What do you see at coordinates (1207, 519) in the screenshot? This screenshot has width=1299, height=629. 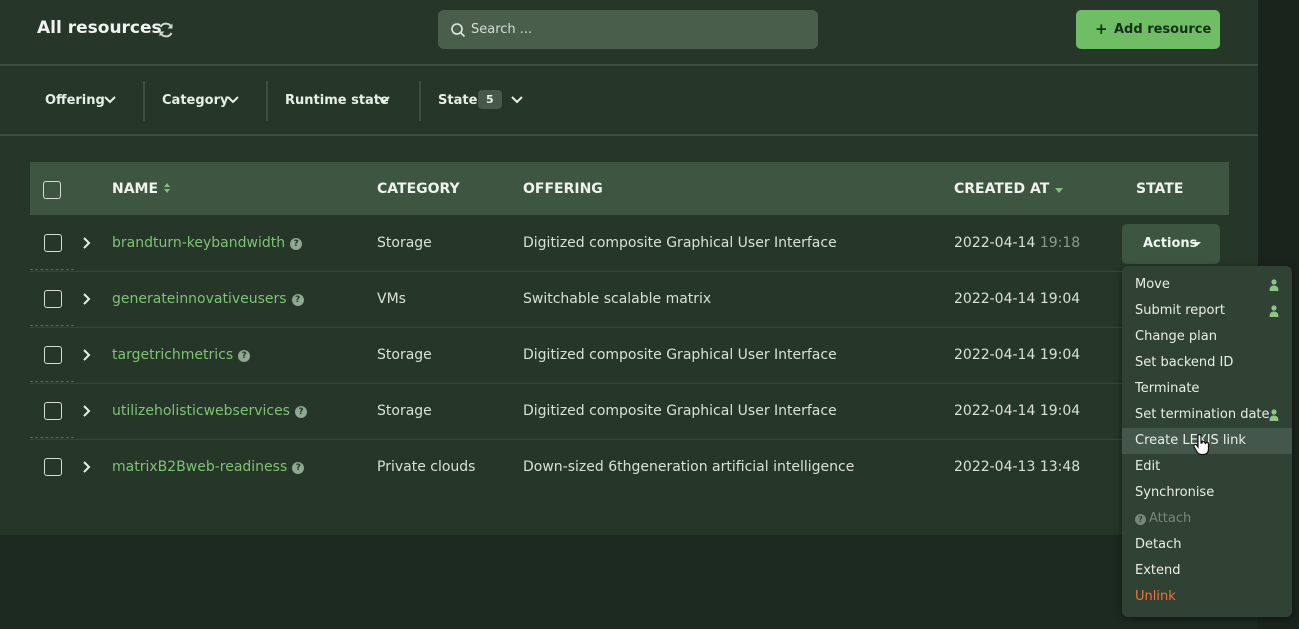 I see `menu-item-attach: ? Attach` at bounding box center [1207, 519].